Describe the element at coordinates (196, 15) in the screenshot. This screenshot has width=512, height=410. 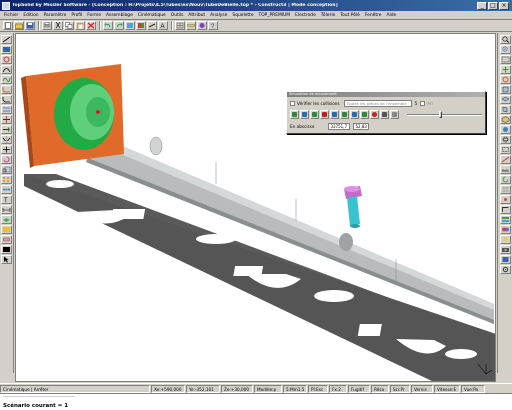
I see `menu-attribut: Attribut` at that location.